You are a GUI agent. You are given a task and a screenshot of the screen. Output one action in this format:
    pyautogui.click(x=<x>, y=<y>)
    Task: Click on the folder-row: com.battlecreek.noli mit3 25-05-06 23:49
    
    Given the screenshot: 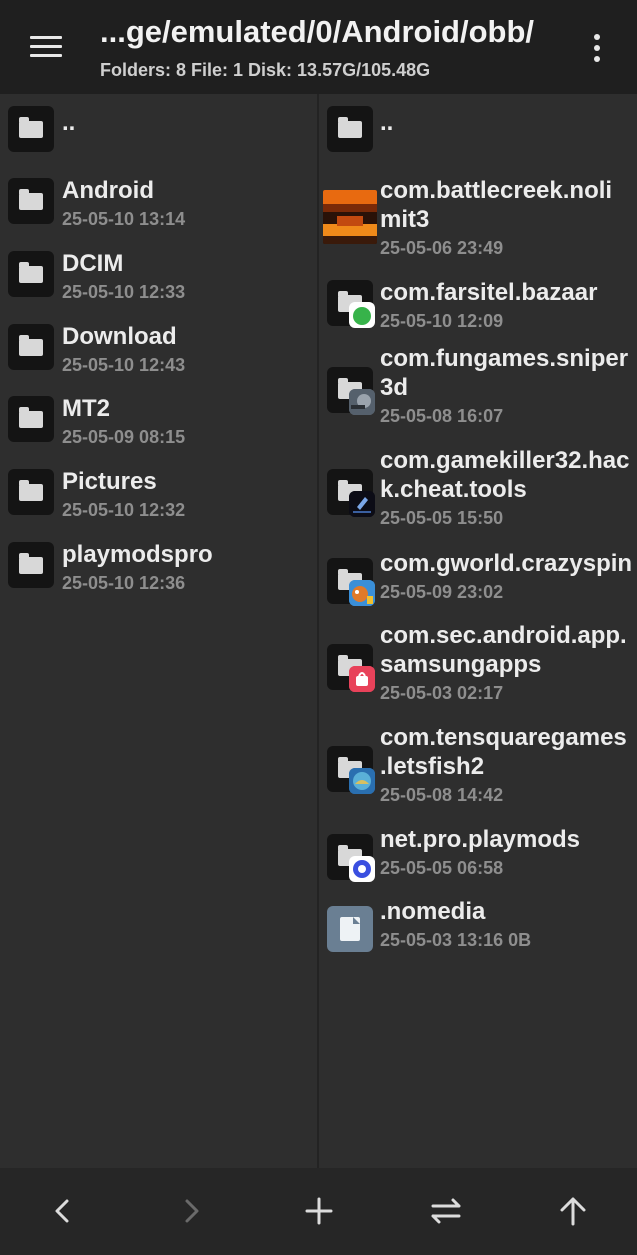 What is the action you would take?
    pyautogui.click(x=478, y=222)
    